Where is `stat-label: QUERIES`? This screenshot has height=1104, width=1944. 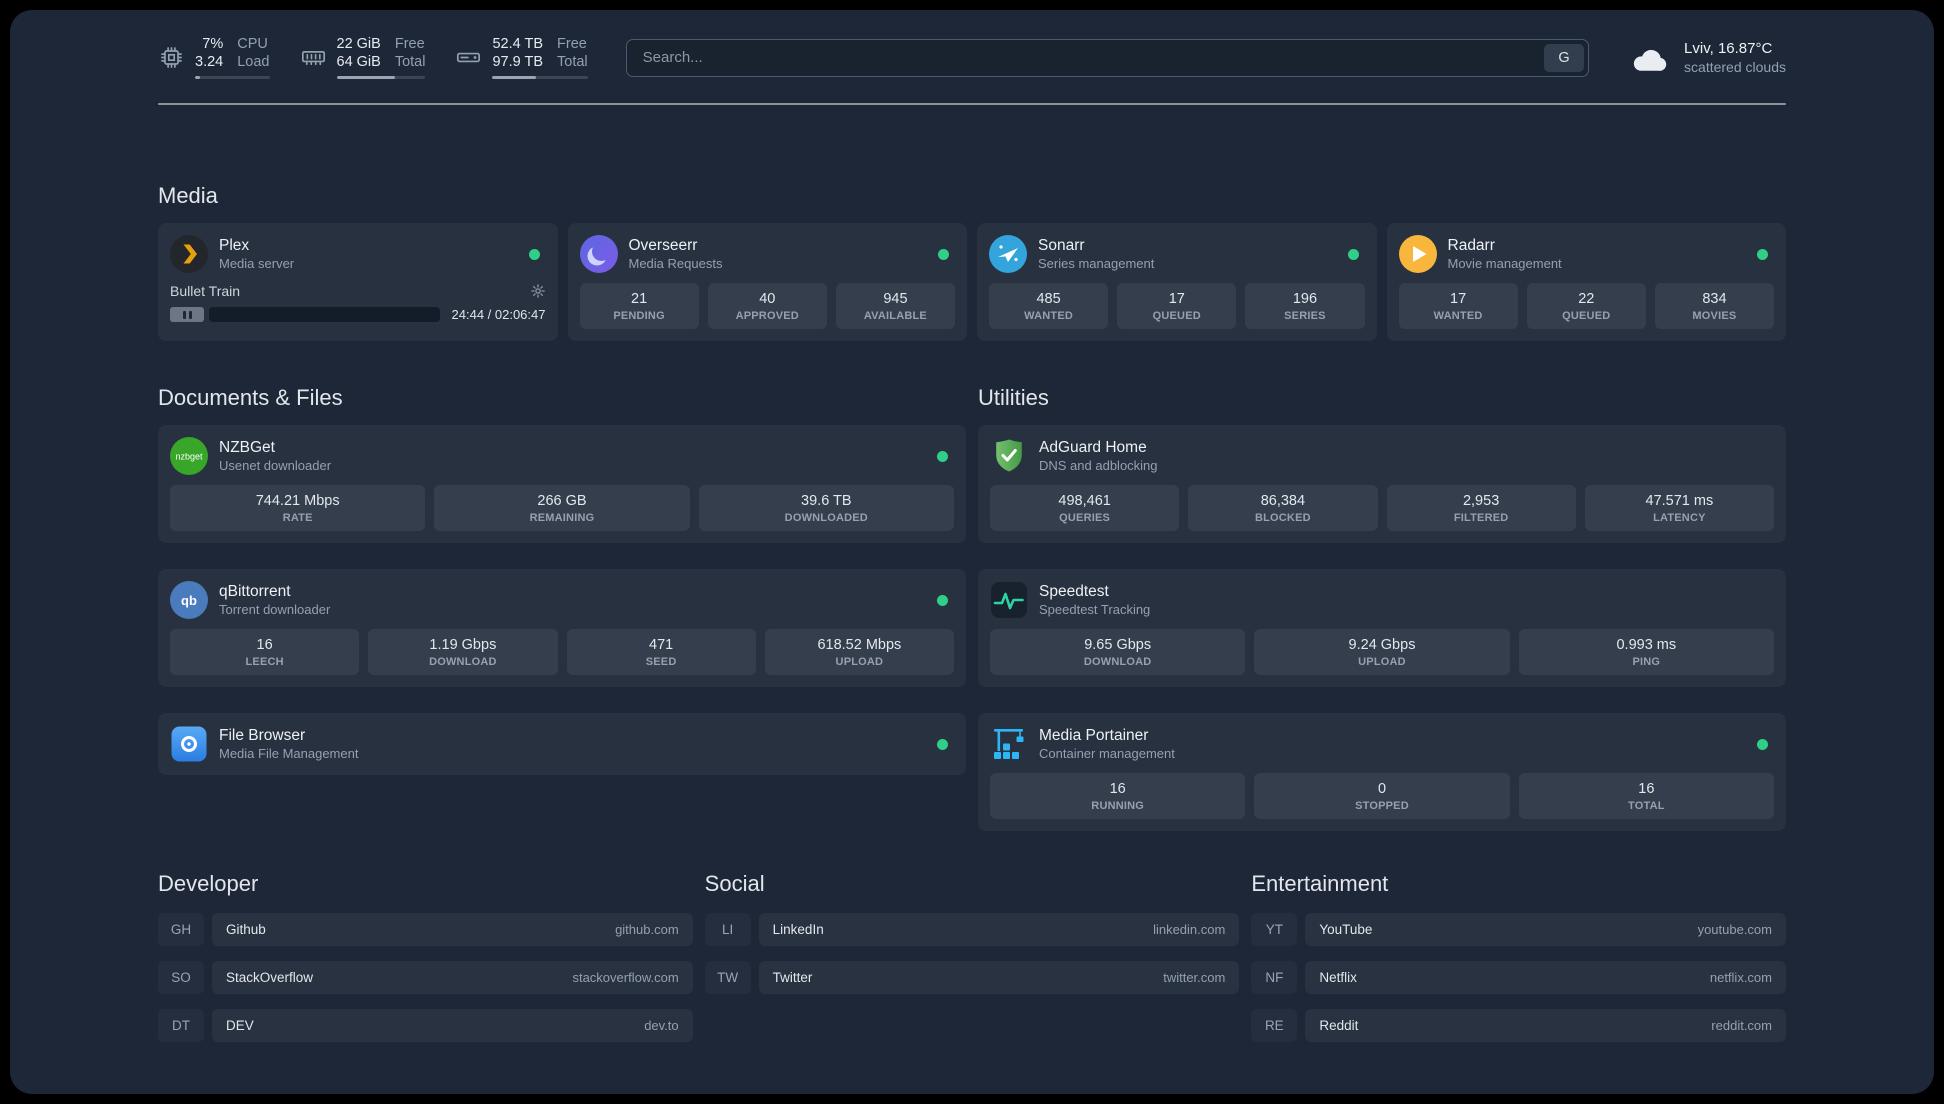 stat-label: QUERIES is located at coordinates (1085, 518).